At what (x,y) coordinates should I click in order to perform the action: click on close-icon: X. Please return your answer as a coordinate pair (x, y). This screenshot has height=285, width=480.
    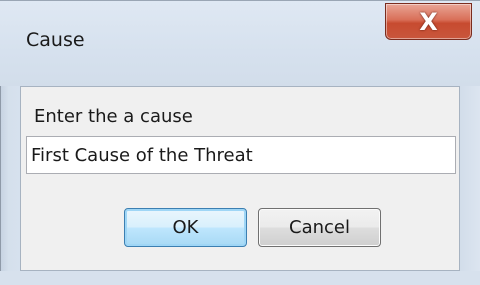
    Looking at the image, I should click on (428, 21).